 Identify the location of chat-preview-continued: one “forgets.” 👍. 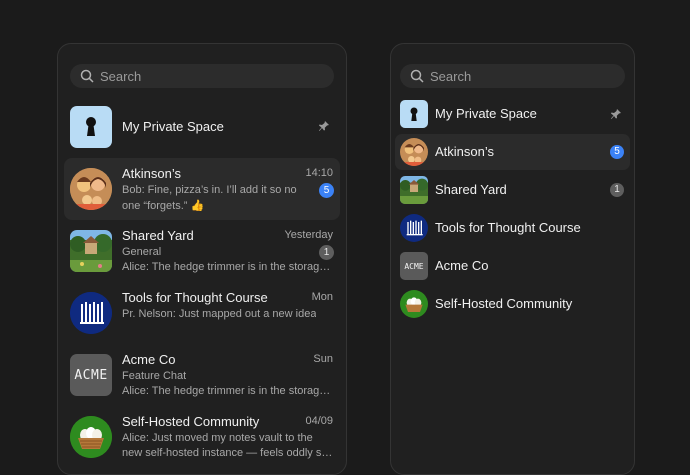
(163, 206).